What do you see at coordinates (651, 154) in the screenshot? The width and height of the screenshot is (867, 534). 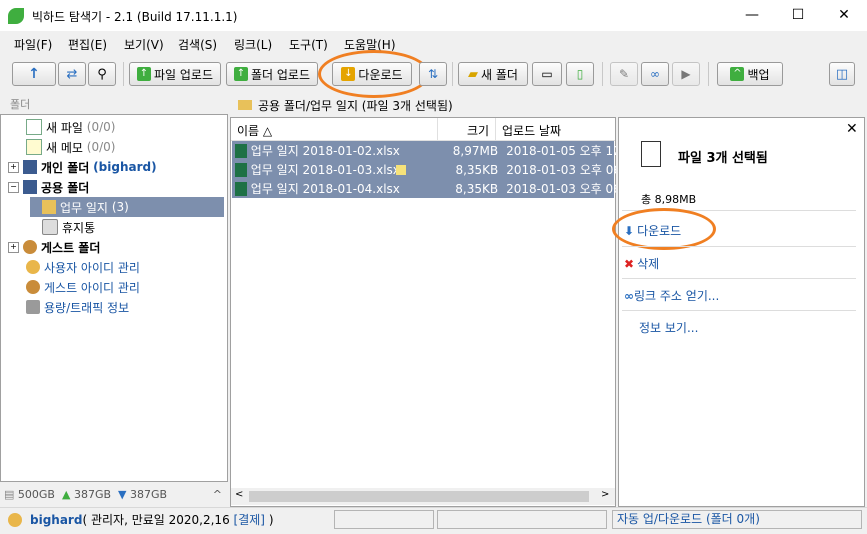 I see `multi-file-icon` at bounding box center [651, 154].